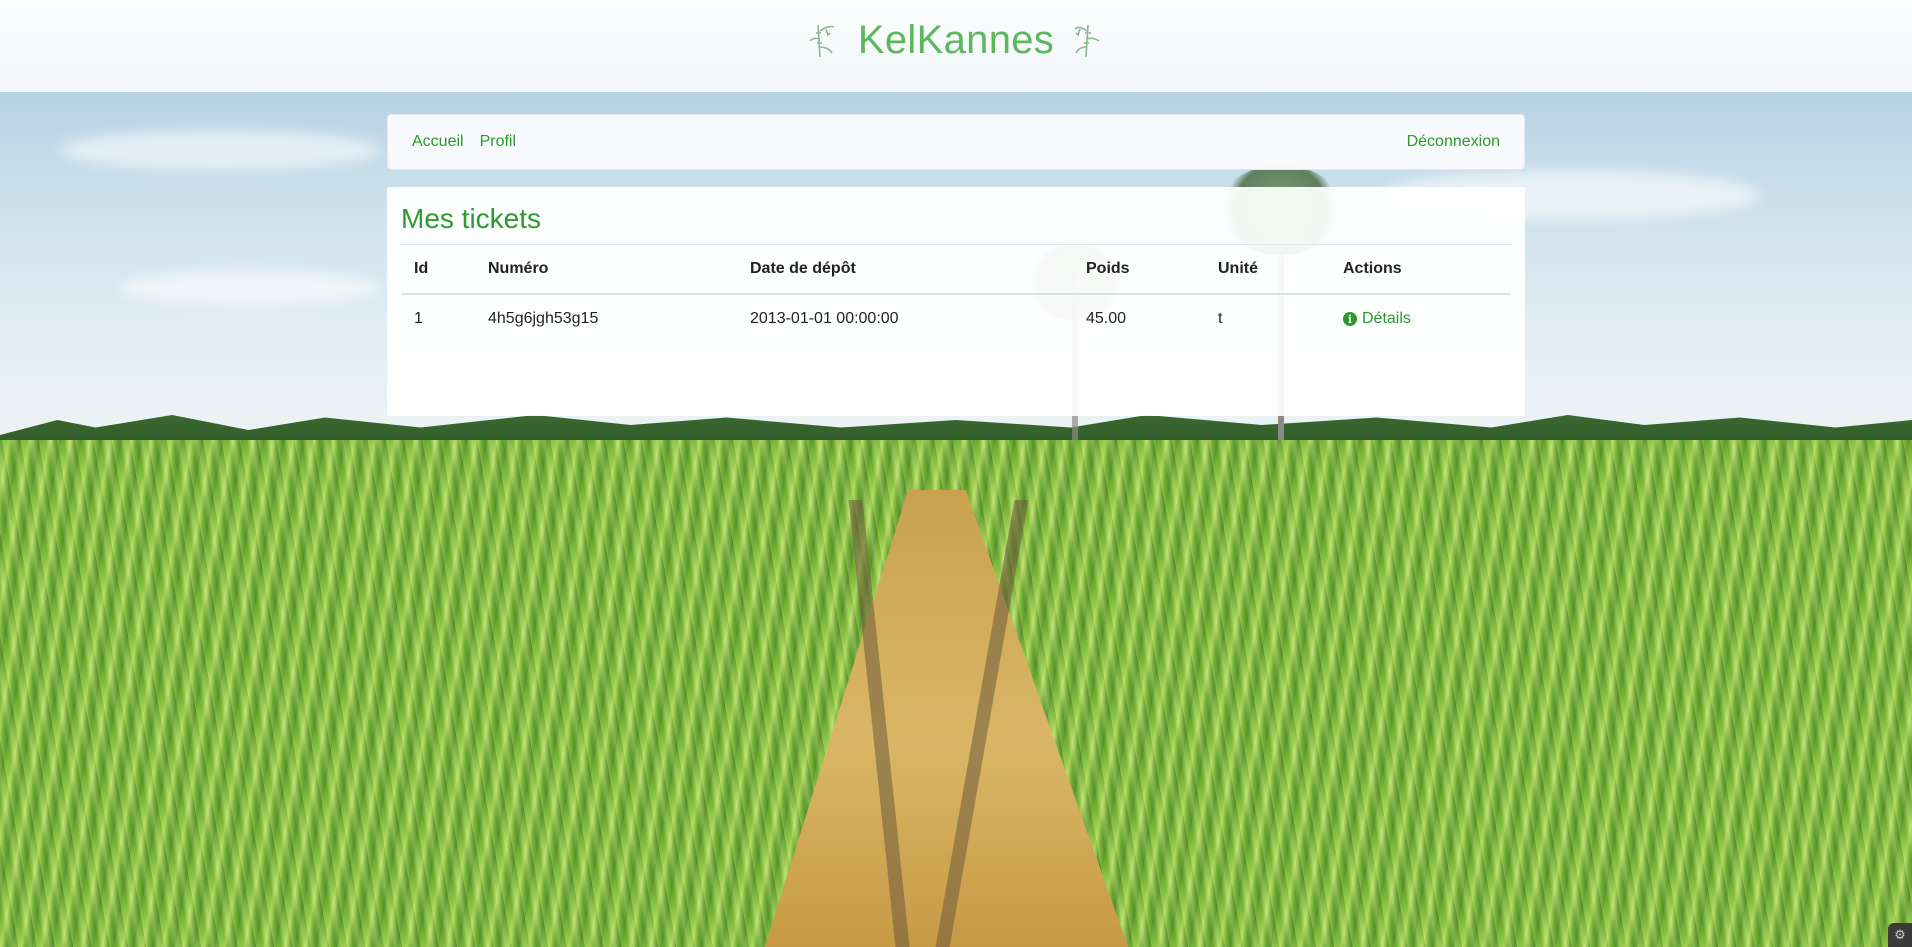 This screenshot has width=1912, height=947. I want to click on cell-poids: 45.00, so click(1106, 318).